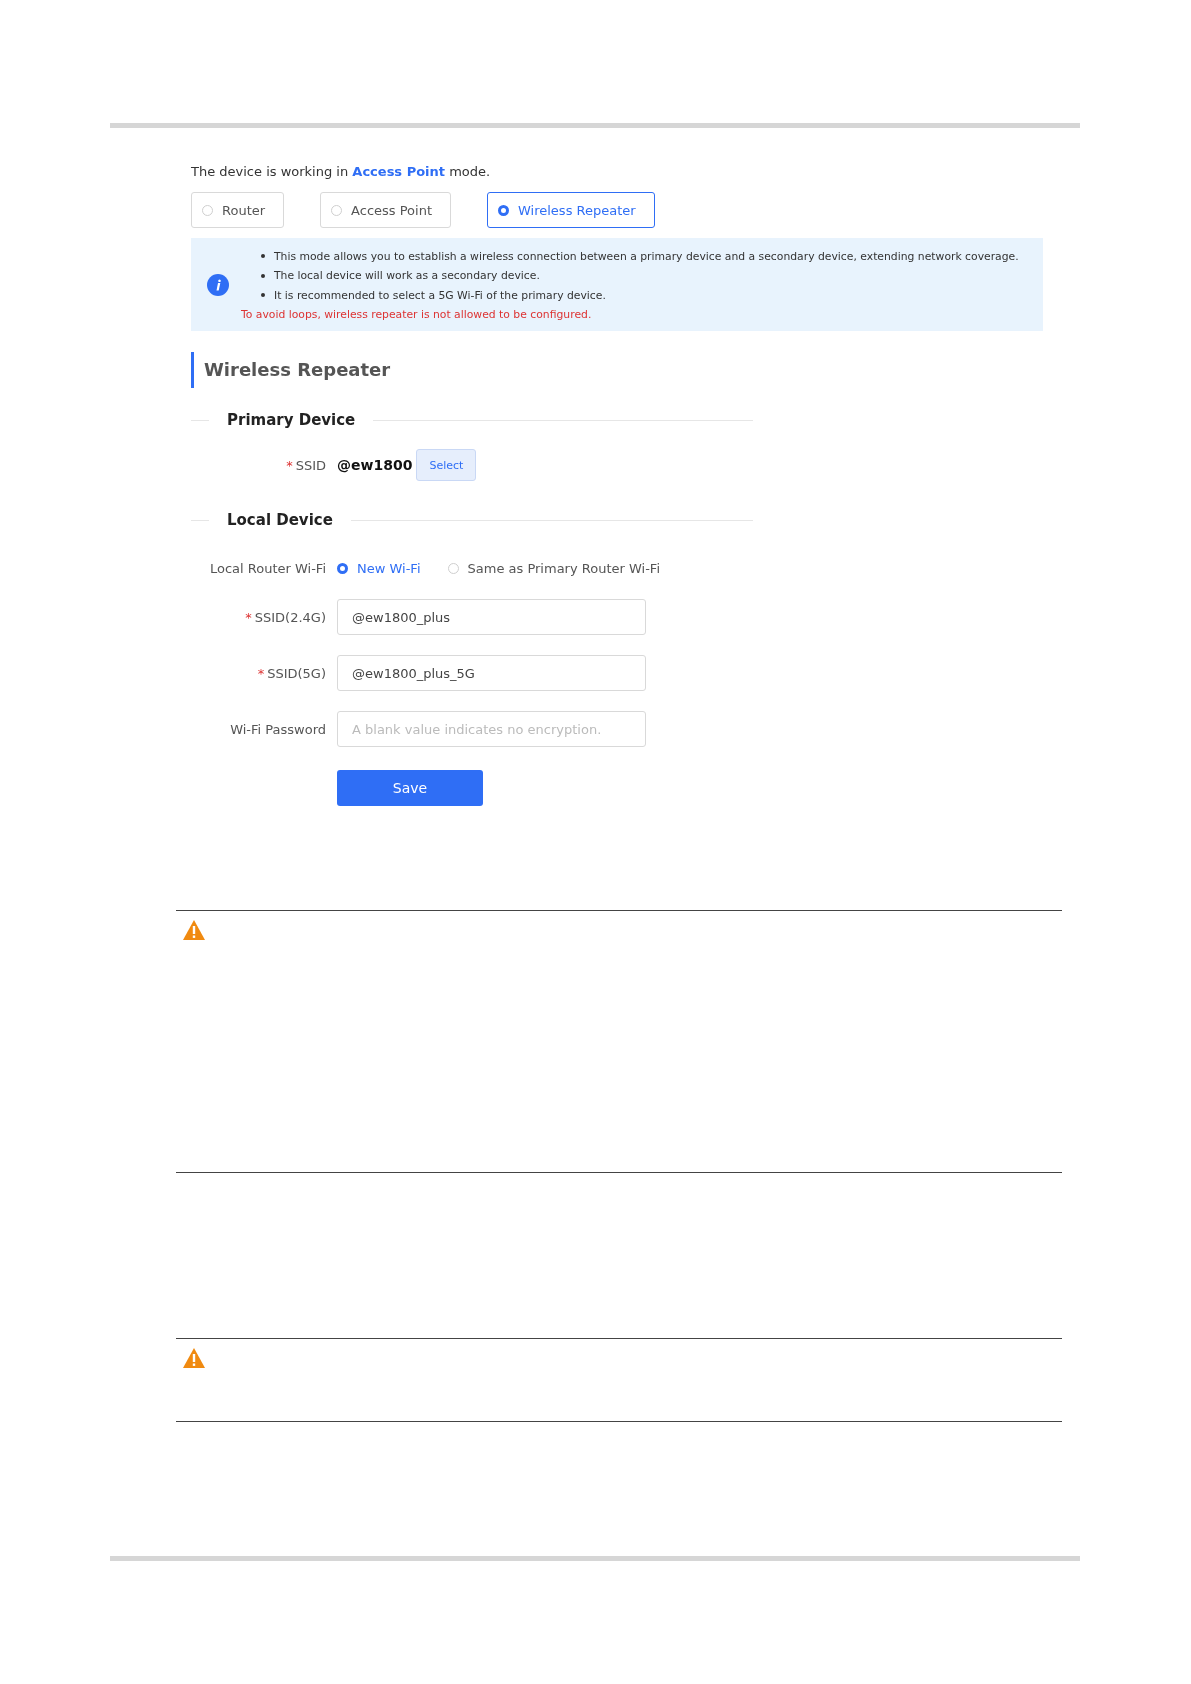 The height and width of the screenshot is (1684, 1191). Describe the element at coordinates (385, 210) in the screenshot. I see `mode-option: Access Point` at that location.